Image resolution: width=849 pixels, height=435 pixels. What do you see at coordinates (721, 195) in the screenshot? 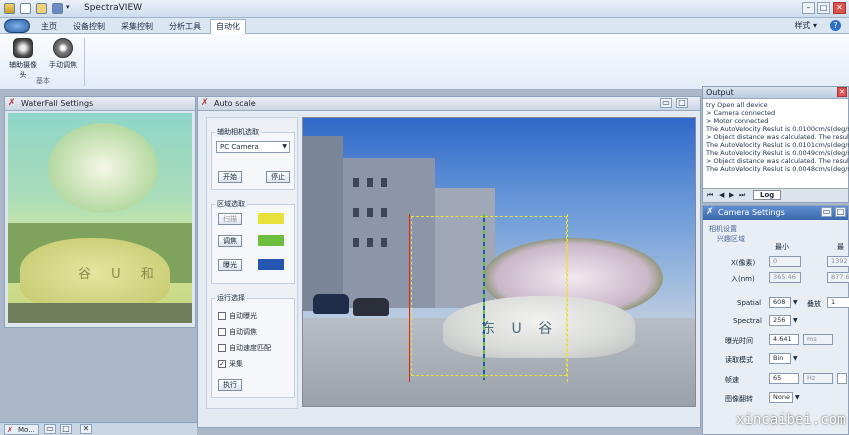
I see `nav-prev-icon: ◀` at bounding box center [721, 195].